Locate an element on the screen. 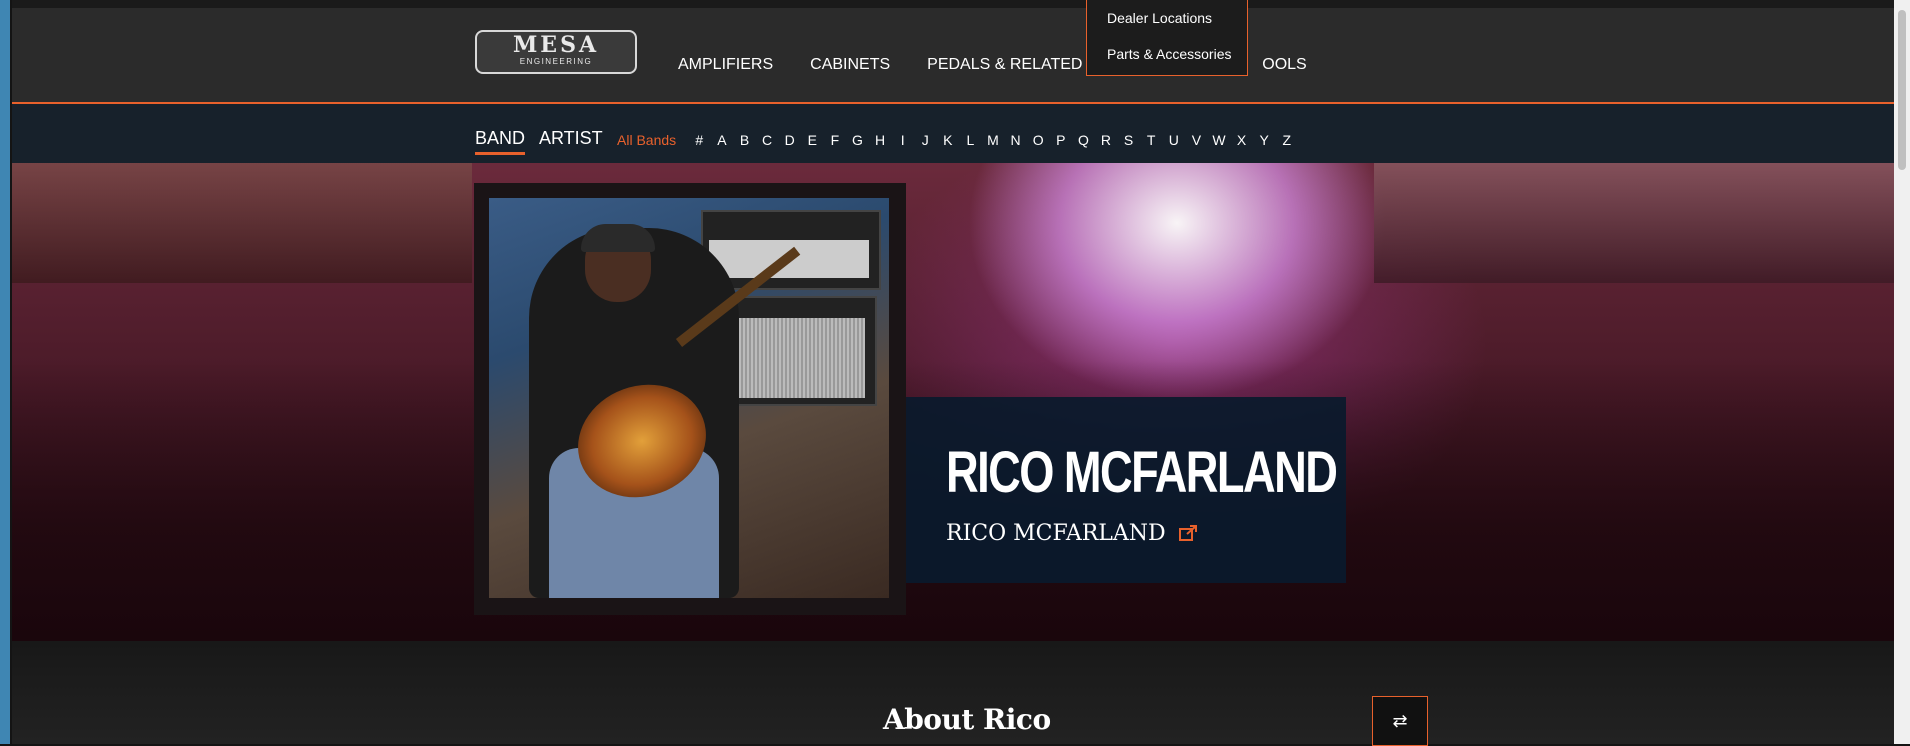 The image size is (1910, 746). letter-link: F is located at coordinates (835, 140).